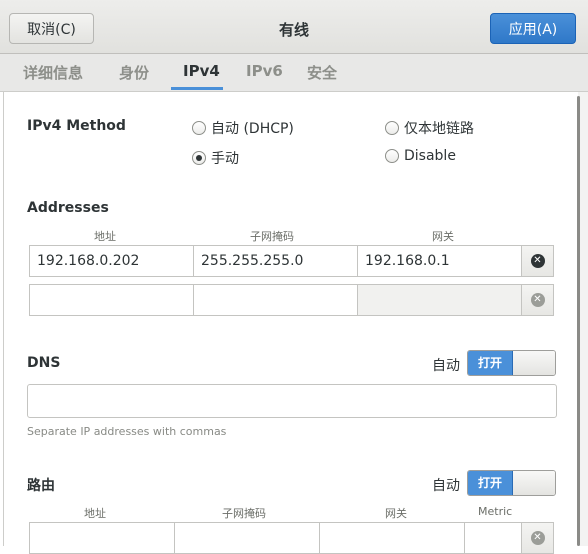  I want to click on dns-hint: Separate IP addresses with commas, so click(127, 431).